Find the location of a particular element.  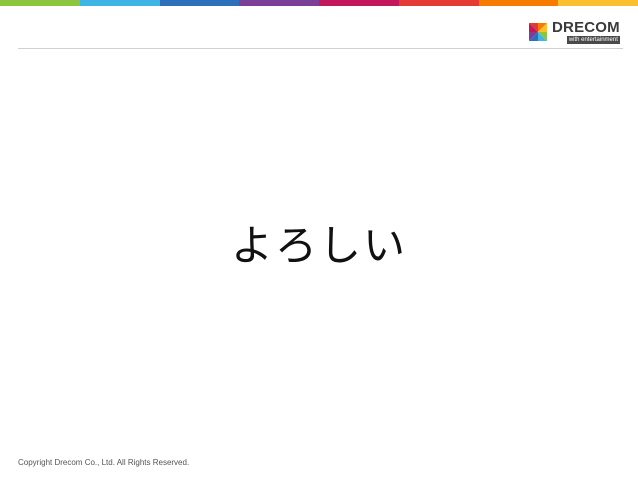

drecom-pinwheel-icon is located at coordinates (538, 32).